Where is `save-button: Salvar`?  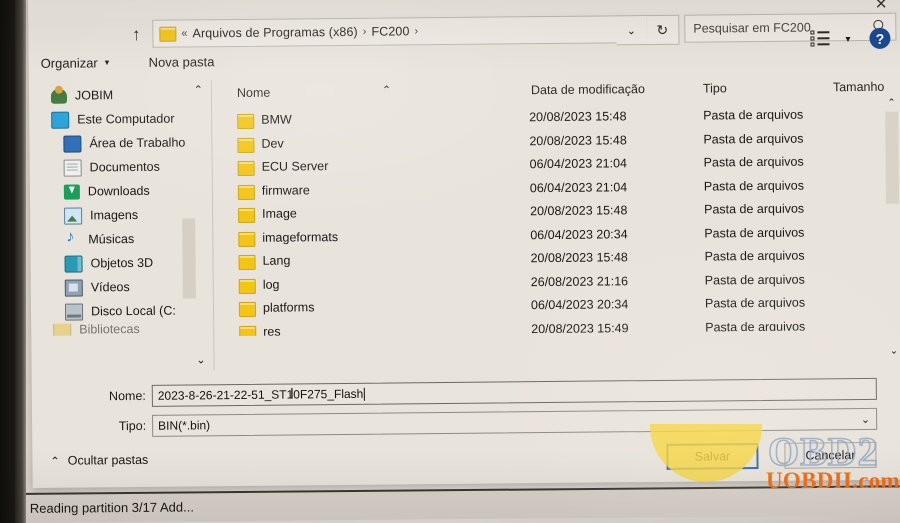 save-button: Salvar is located at coordinates (712, 456).